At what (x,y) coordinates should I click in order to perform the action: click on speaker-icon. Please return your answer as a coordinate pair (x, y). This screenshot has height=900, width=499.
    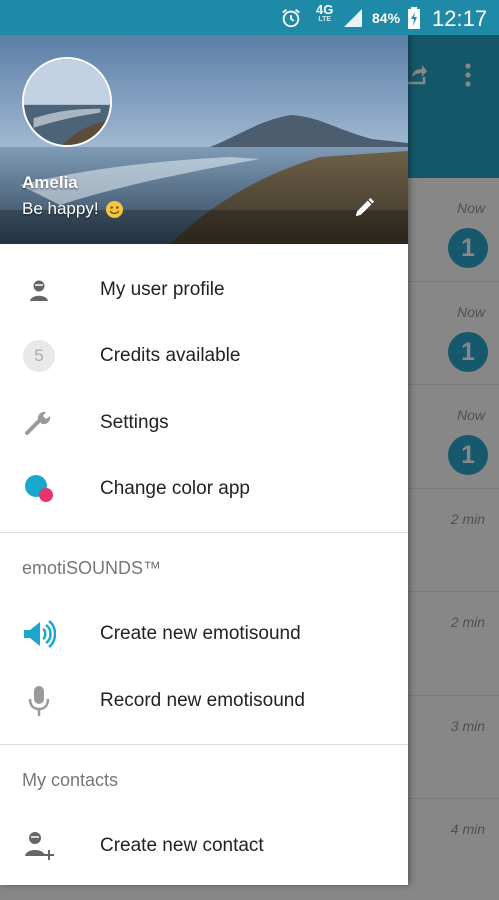
    Looking at the image, I should click on (39, 634).